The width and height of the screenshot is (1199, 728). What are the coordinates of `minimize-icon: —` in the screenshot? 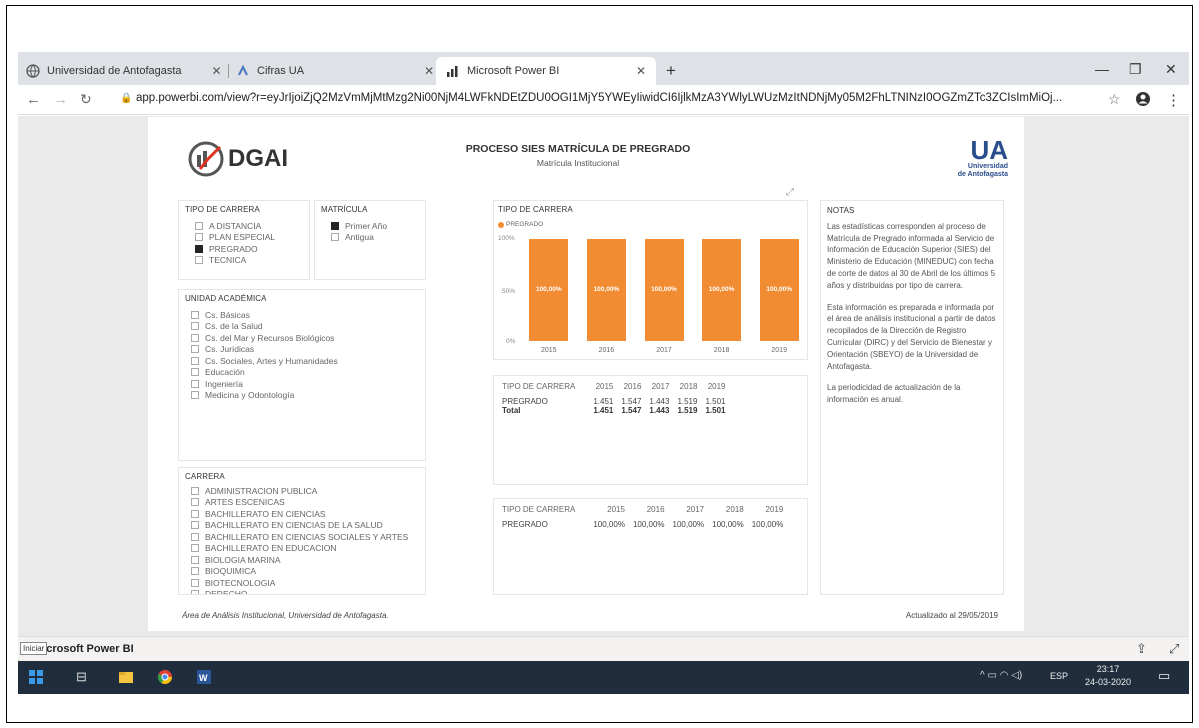 It's located at (1102, 69).